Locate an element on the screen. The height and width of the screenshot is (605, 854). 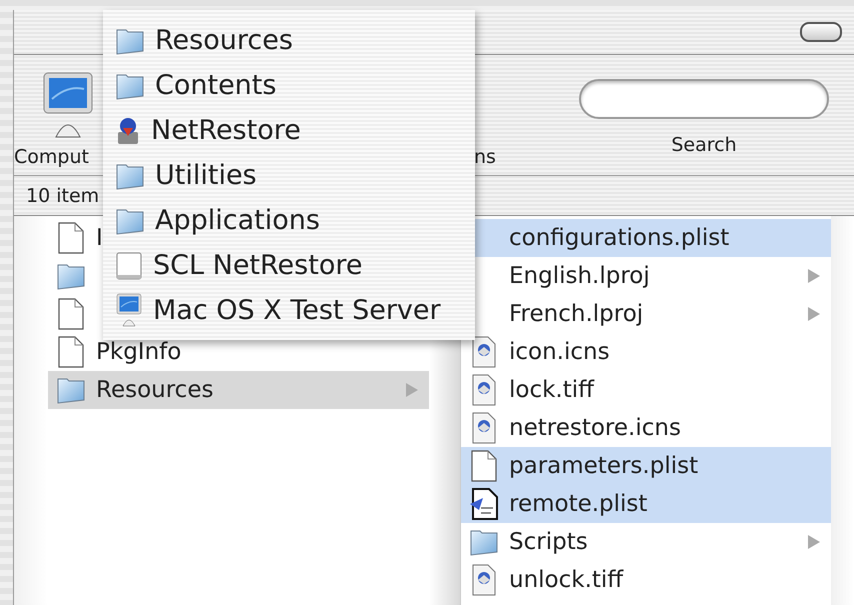
file-name: PkgInfo is located at coordinates (139, 352).